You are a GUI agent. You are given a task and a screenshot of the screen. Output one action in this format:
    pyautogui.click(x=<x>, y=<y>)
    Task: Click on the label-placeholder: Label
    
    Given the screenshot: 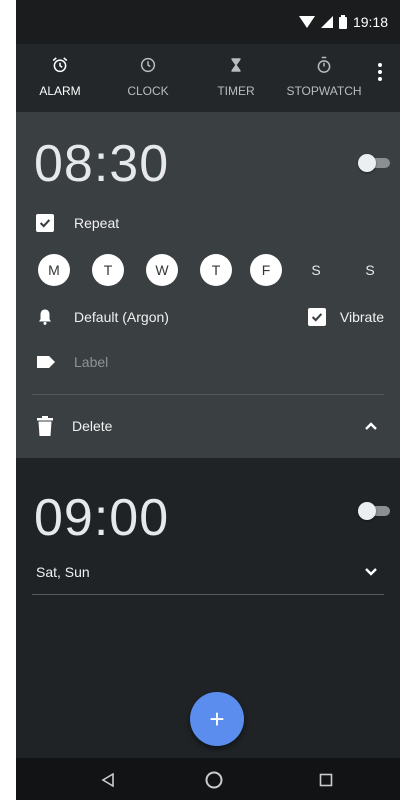 What is the action you would take?
    pyautogui.click(x=91, y=362)
    